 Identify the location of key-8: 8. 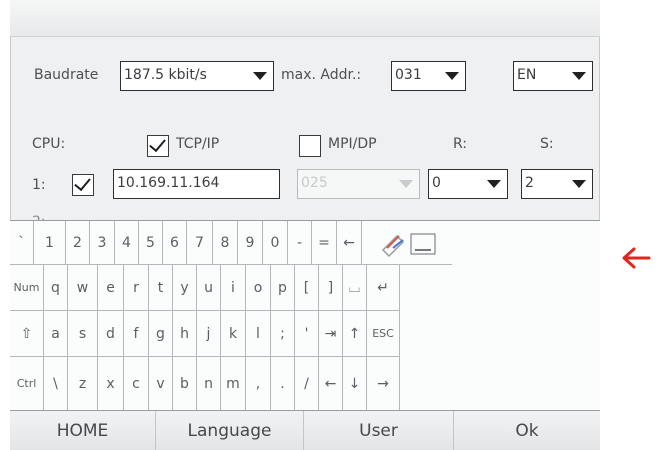
(225, 243).